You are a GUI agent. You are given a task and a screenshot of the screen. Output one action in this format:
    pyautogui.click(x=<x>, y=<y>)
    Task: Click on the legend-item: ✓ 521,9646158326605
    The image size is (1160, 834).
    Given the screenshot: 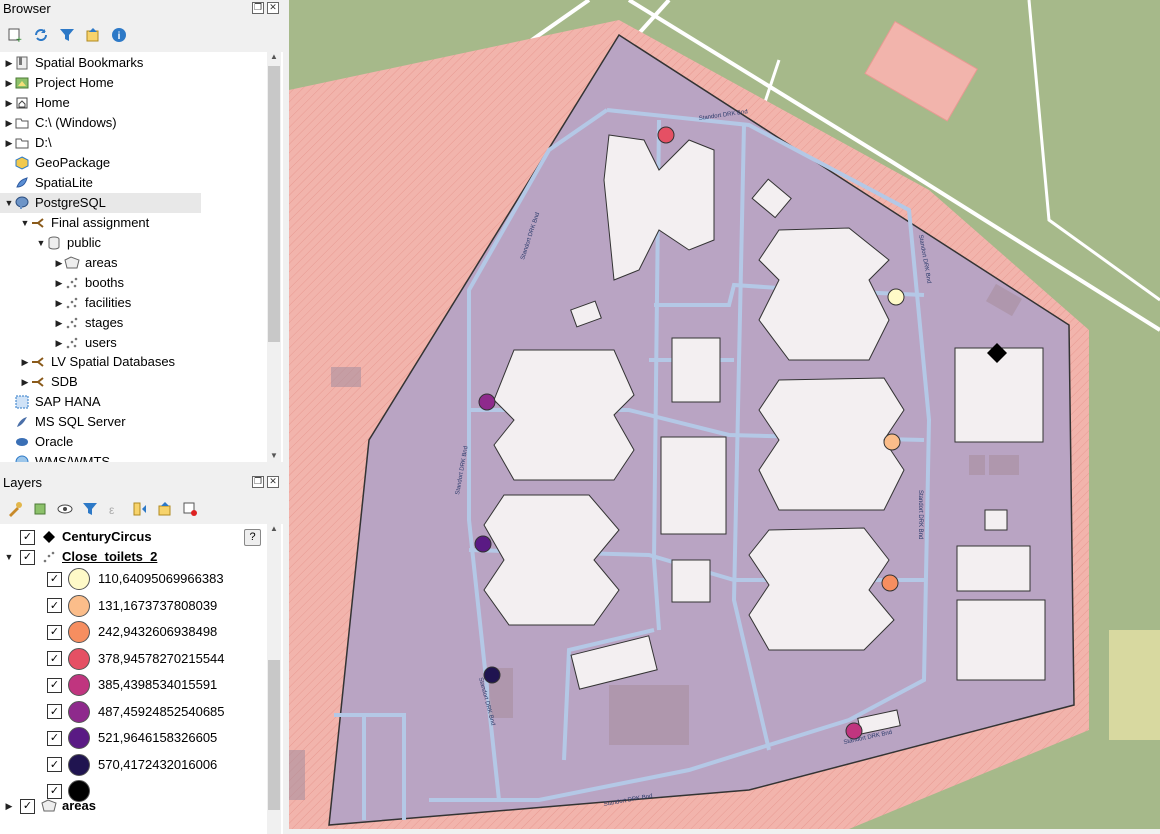 What is the action you would take?
    pyautogui.click(x=132, y=738)
    